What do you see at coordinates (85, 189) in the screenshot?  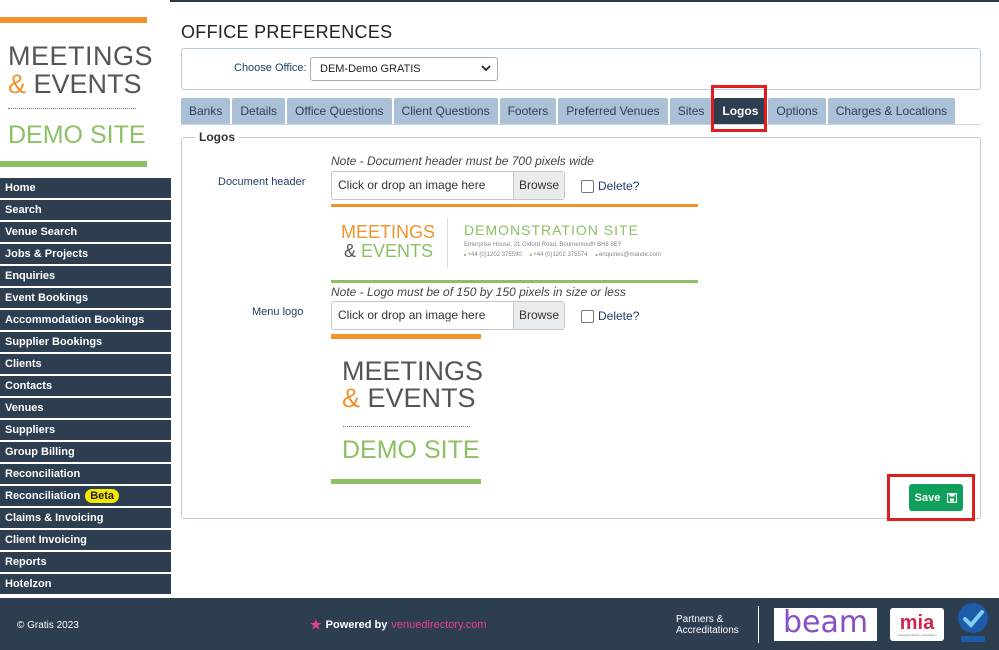 I see `sidebar-item-home: Home` at bounding box center [85, 189].